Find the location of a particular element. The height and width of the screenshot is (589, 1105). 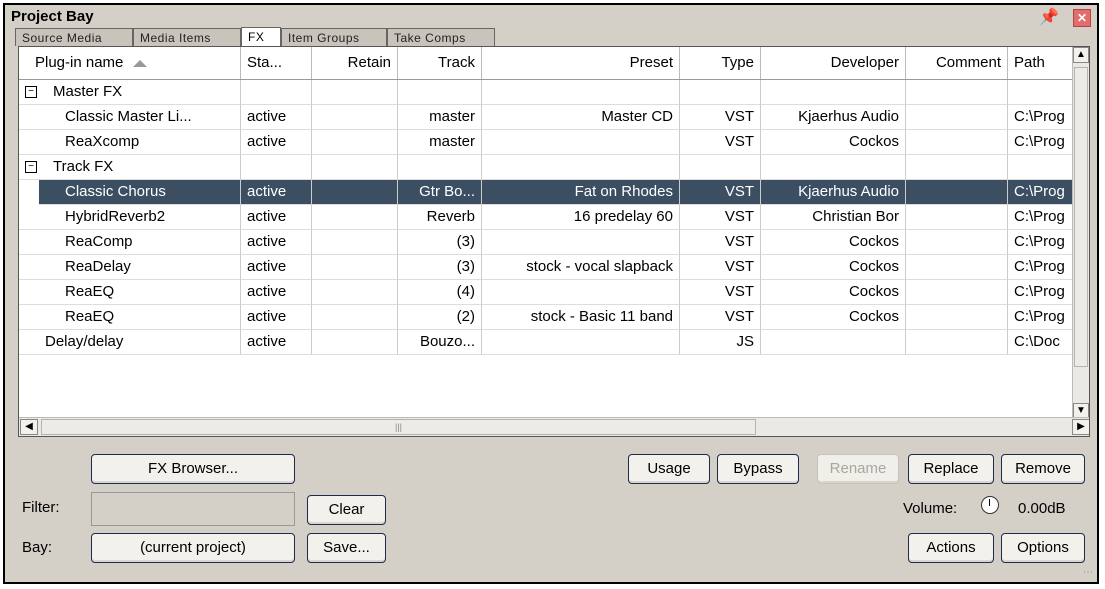

cell-name: Delay/delay is located at coordinates (130, 342).